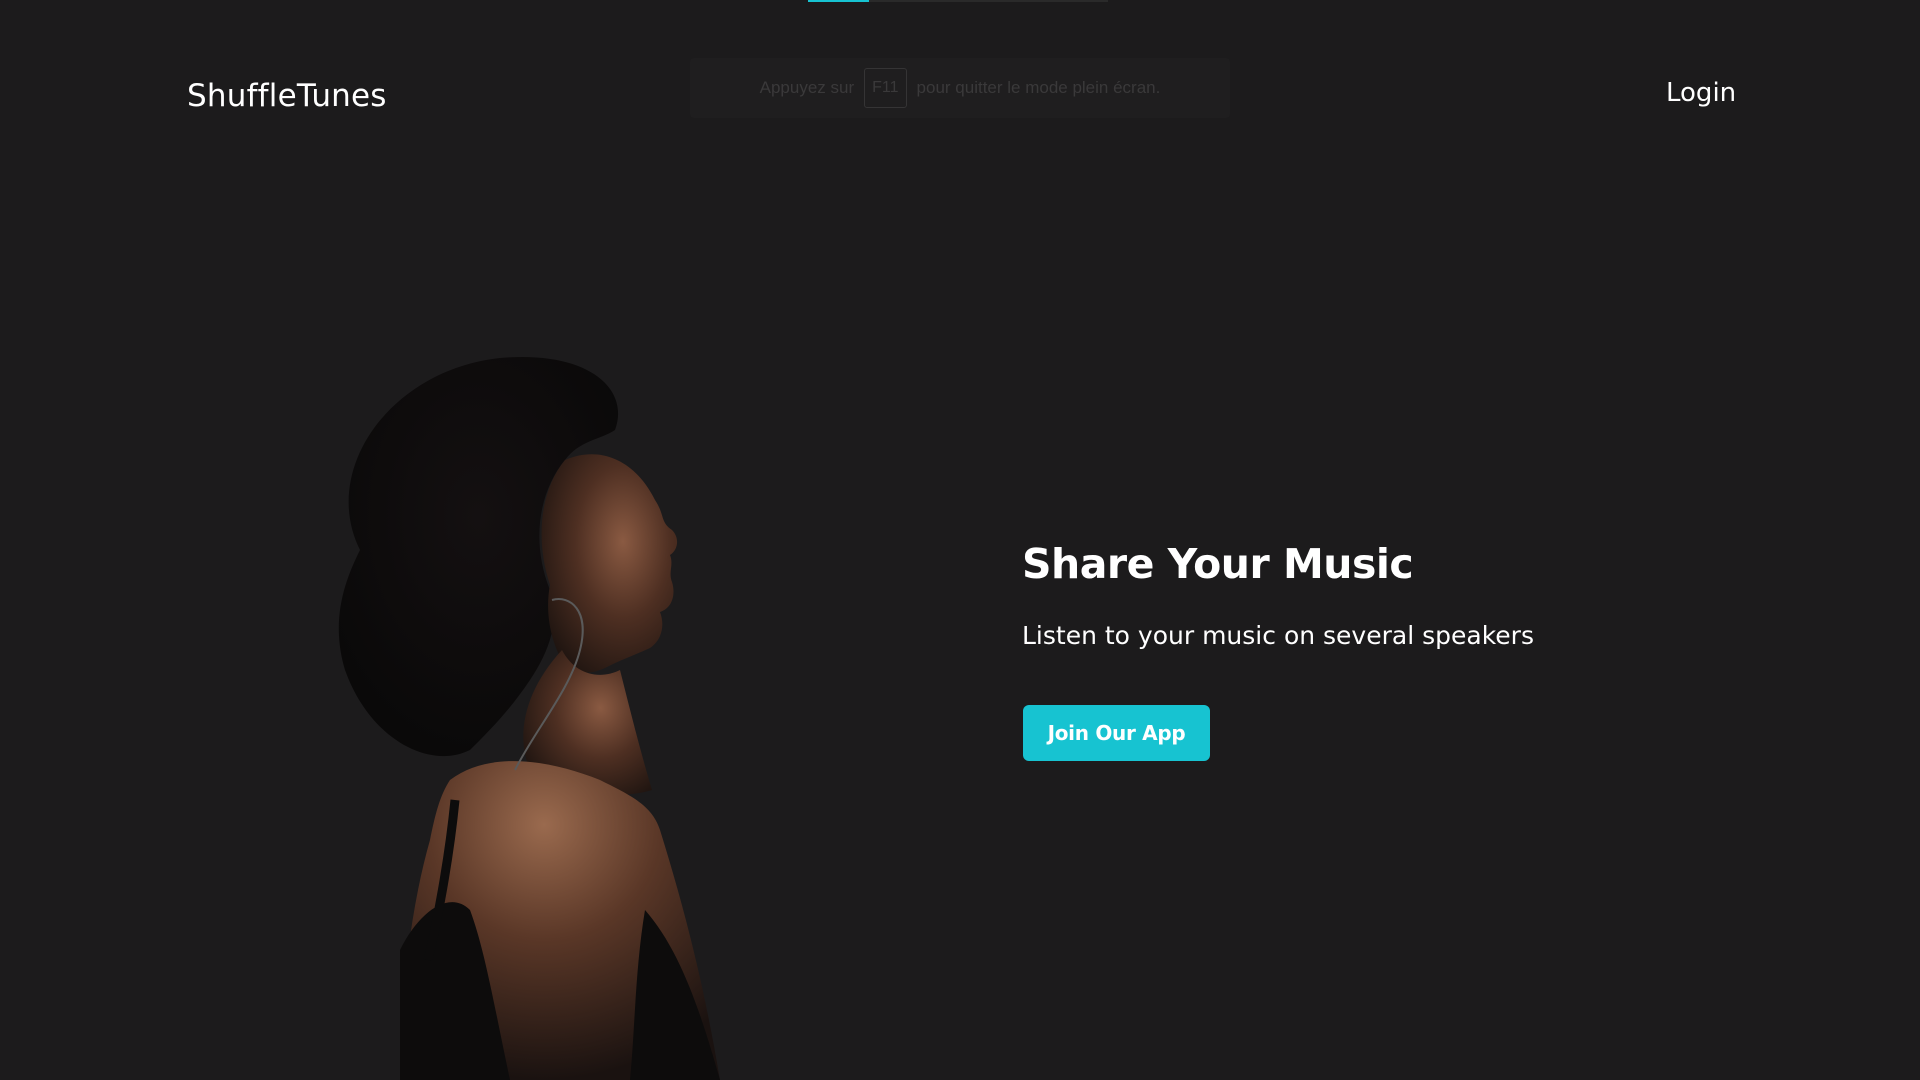 Image resolution: width=1920 pixels, height=1080 pixels. I want to click on login-link: Login, so click(1701, 93).